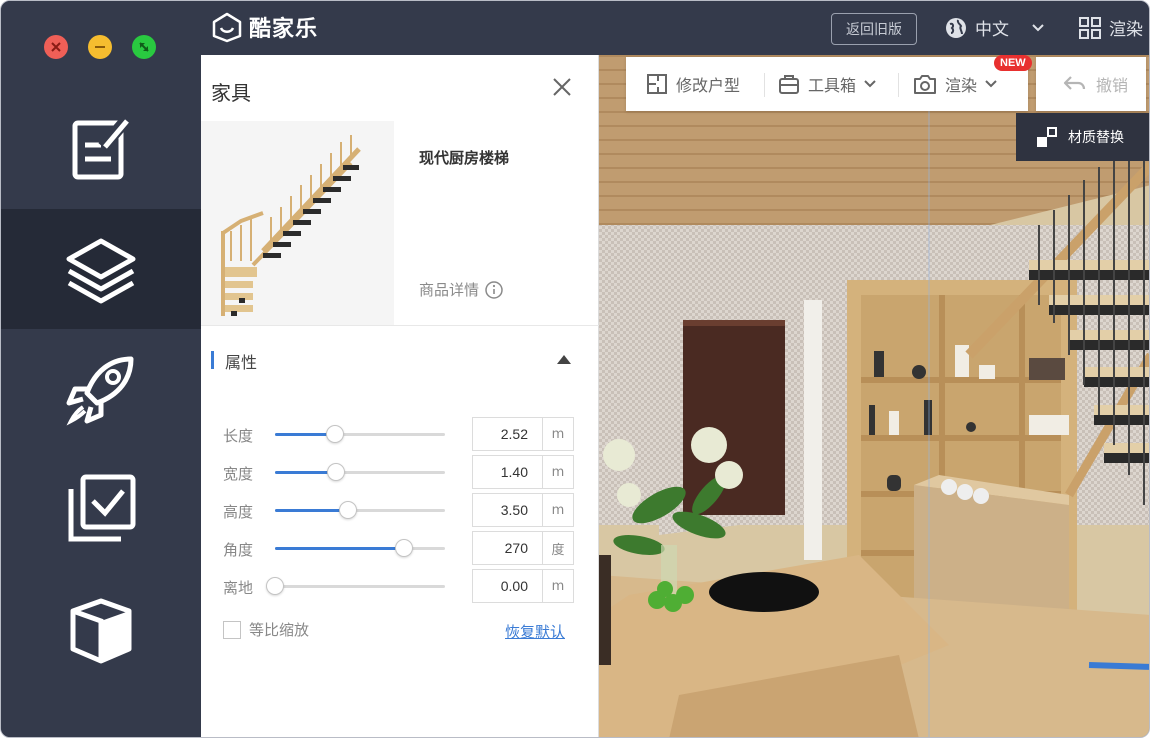 The width and height of the screenshot is (1150, 738). What do you see at coordinates (508, 434) in the screenshot?
I see `length-value: 2.52` at bounding box center [508, 434].